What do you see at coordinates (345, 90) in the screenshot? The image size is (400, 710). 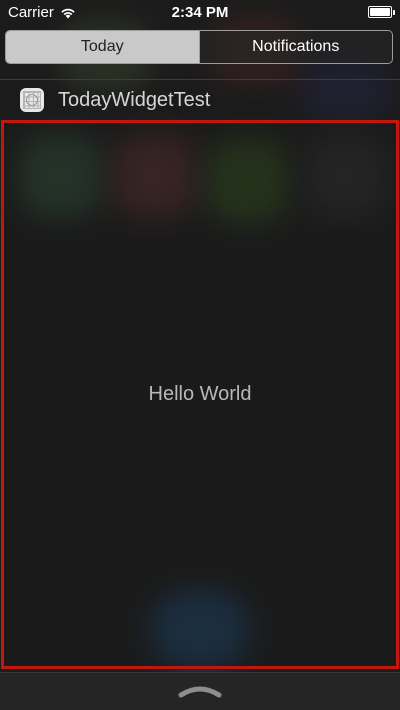 I see `background-blur` at bounding box center [345, 90].